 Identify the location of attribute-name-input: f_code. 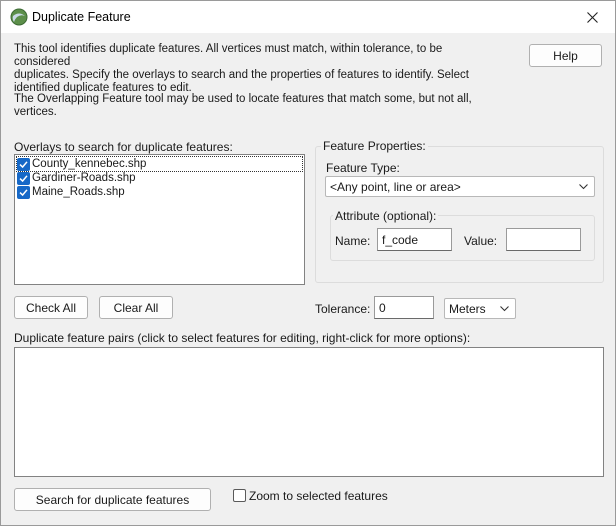
(414, 239).